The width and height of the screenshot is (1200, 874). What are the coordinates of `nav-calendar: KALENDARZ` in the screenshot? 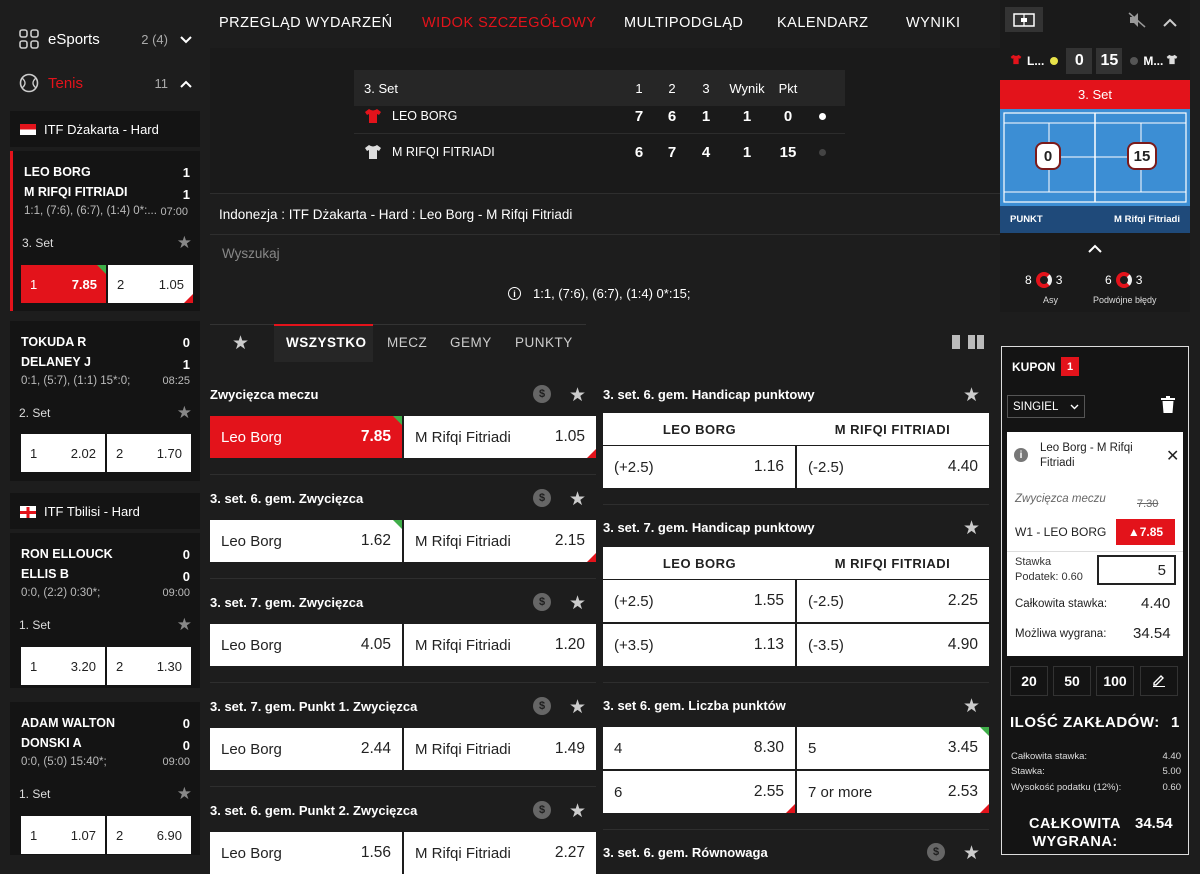 It's located at (823, 23).